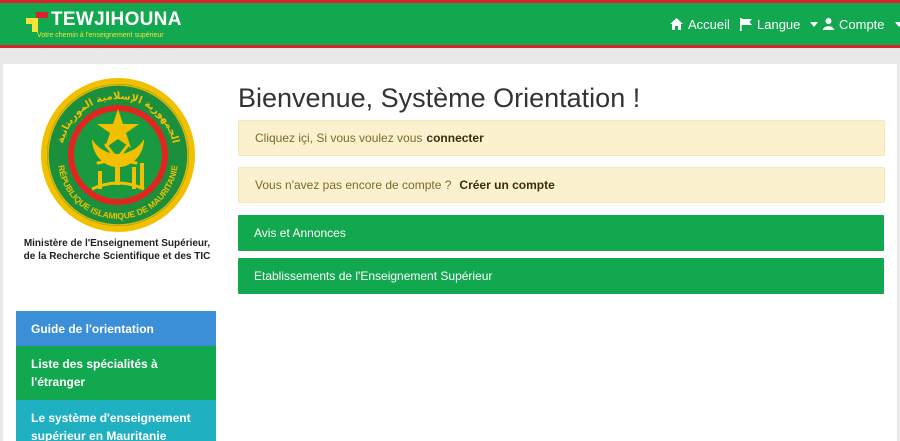 Image resolution: width=900 pixels, height=441 pixels. What do you see at coordinates (116, 19) in the screenshot?
I see `brand-name: TEWJIHOUNA` at bounding box center [116, 19].